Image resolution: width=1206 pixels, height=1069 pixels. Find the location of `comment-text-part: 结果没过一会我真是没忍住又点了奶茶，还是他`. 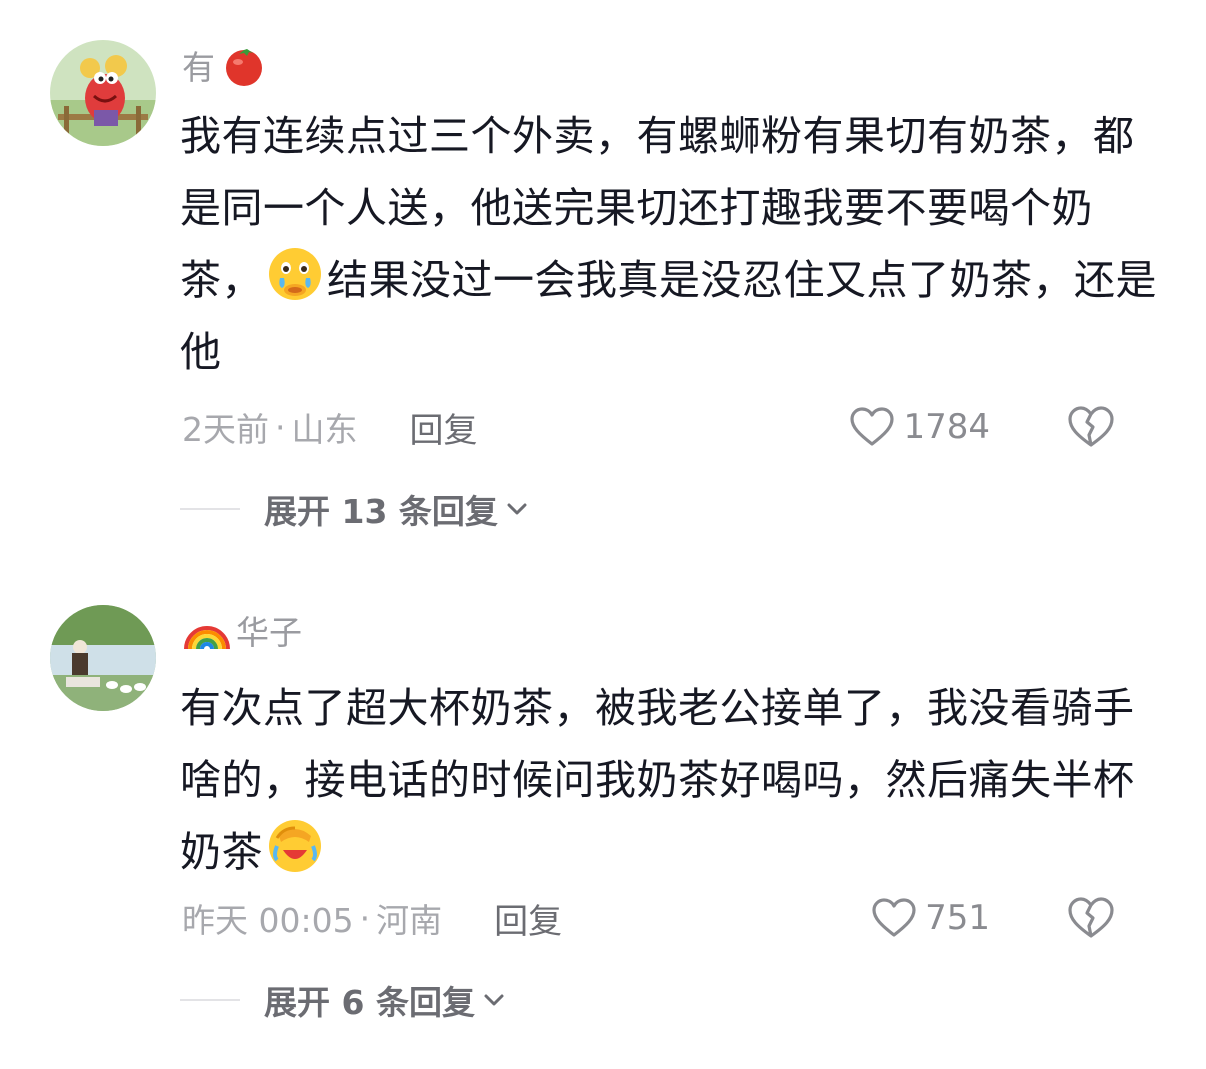

comment-text-part: 结果没过一会我真是没忍住又点了奶茶，还是他 is located at coordinates (668, 316).